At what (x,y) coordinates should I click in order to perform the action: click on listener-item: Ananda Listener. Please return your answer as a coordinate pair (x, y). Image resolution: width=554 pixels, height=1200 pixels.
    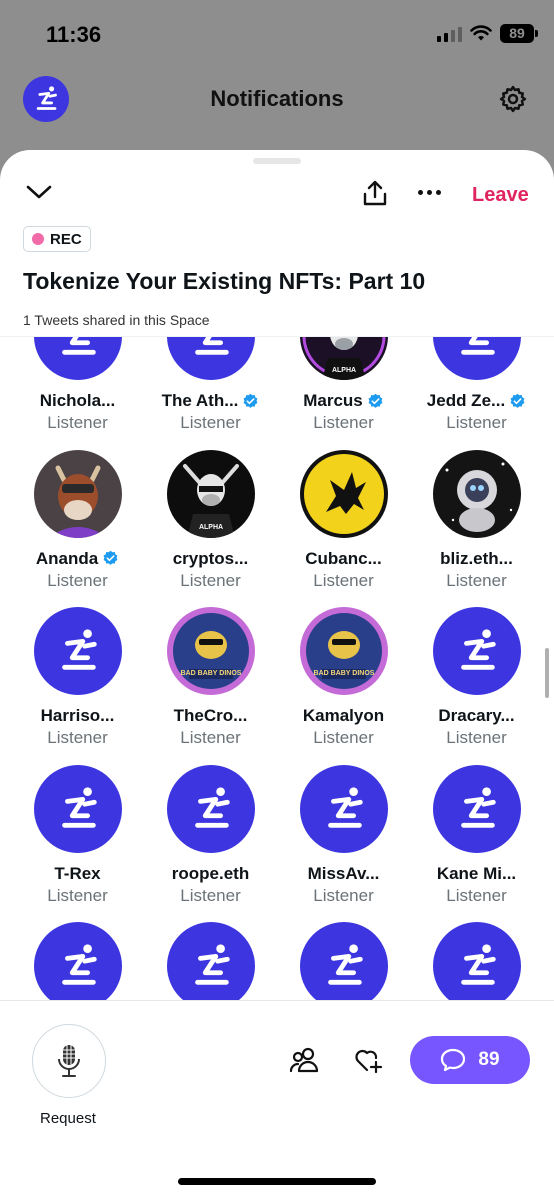
    Looking at the image, I should click on (77, 528).